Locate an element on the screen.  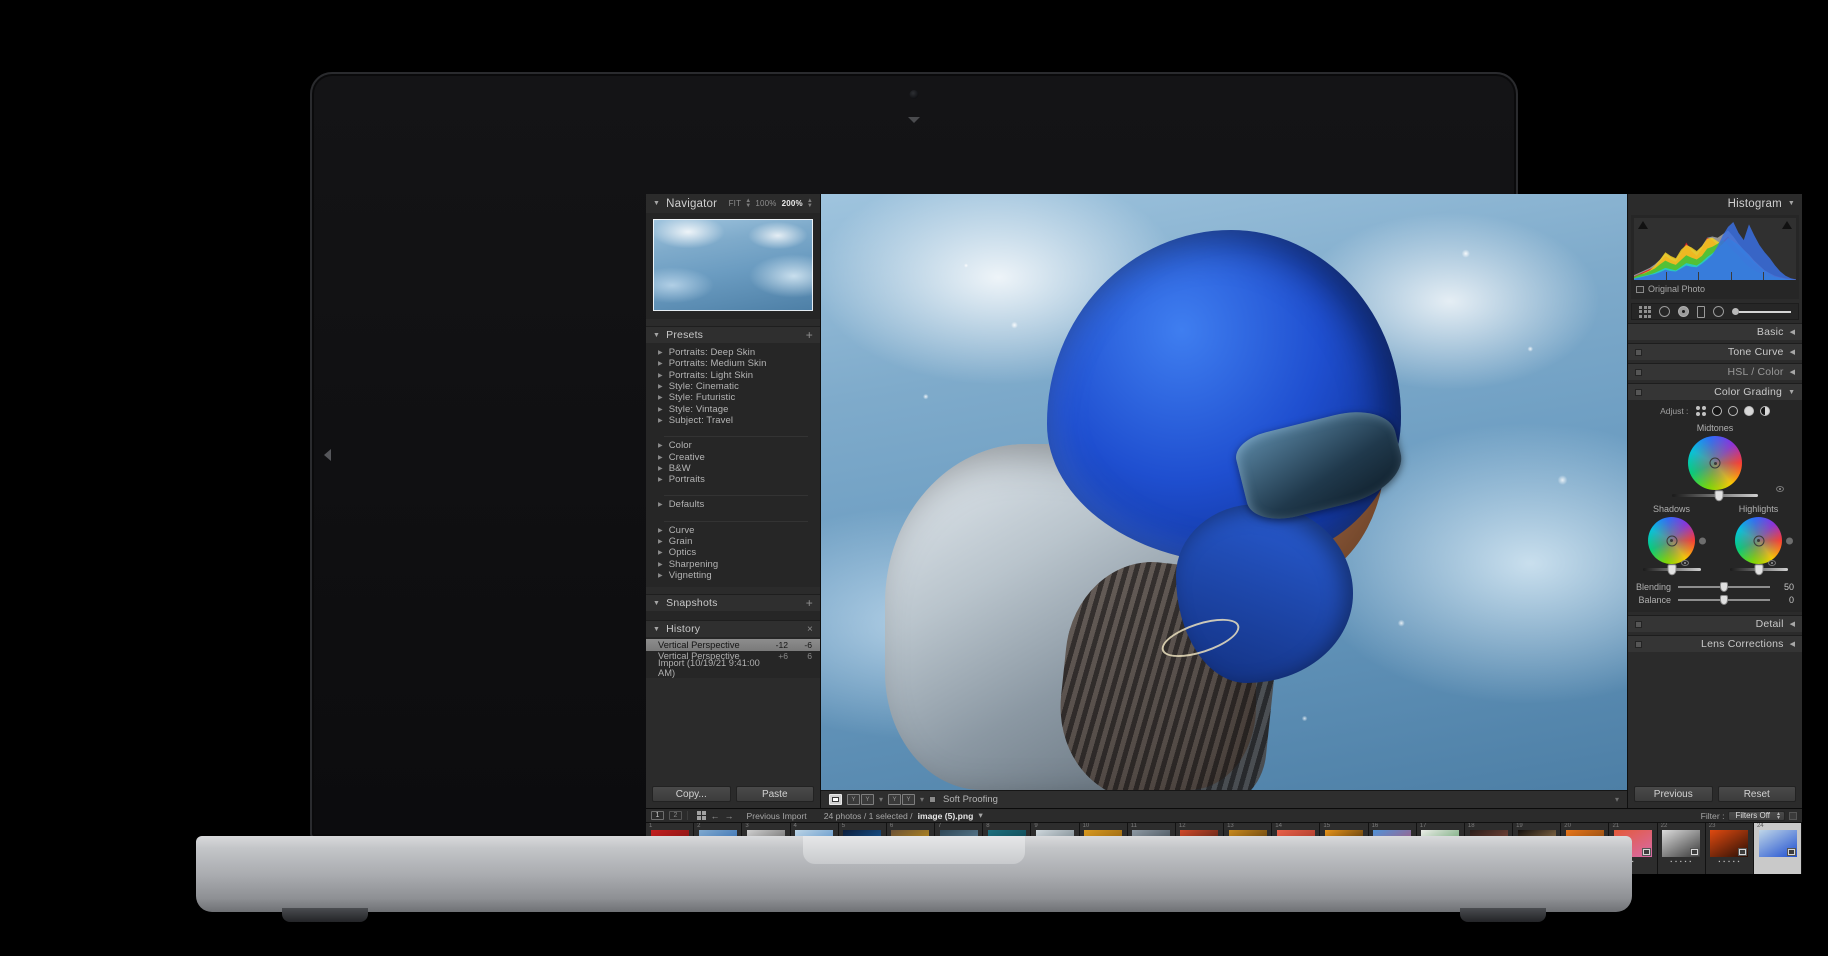
filter-toggle-icon is located at coordinates (1793, 815).